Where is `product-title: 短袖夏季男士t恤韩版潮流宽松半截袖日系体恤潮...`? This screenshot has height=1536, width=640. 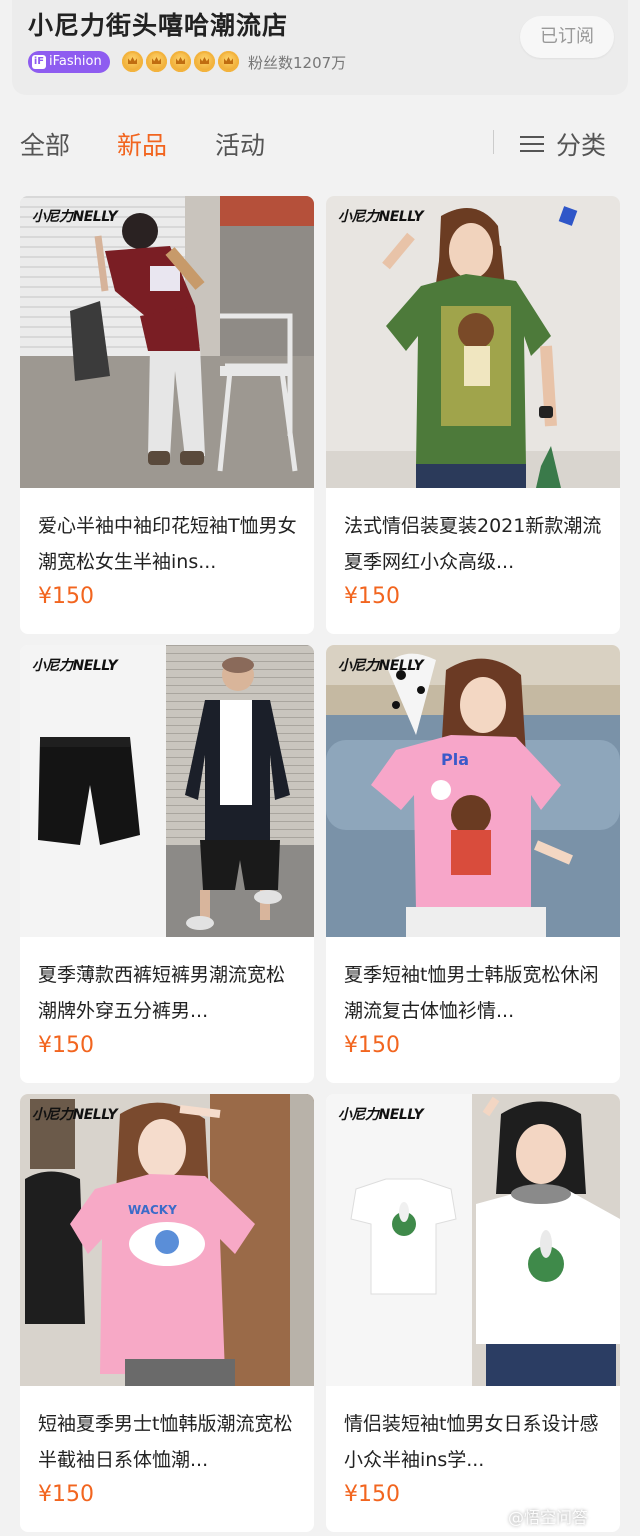
product-title: 短袖夏季男士t恤韩版潮流宽松半截袖日系体恤潮... is located at coordinates (169, 1442).